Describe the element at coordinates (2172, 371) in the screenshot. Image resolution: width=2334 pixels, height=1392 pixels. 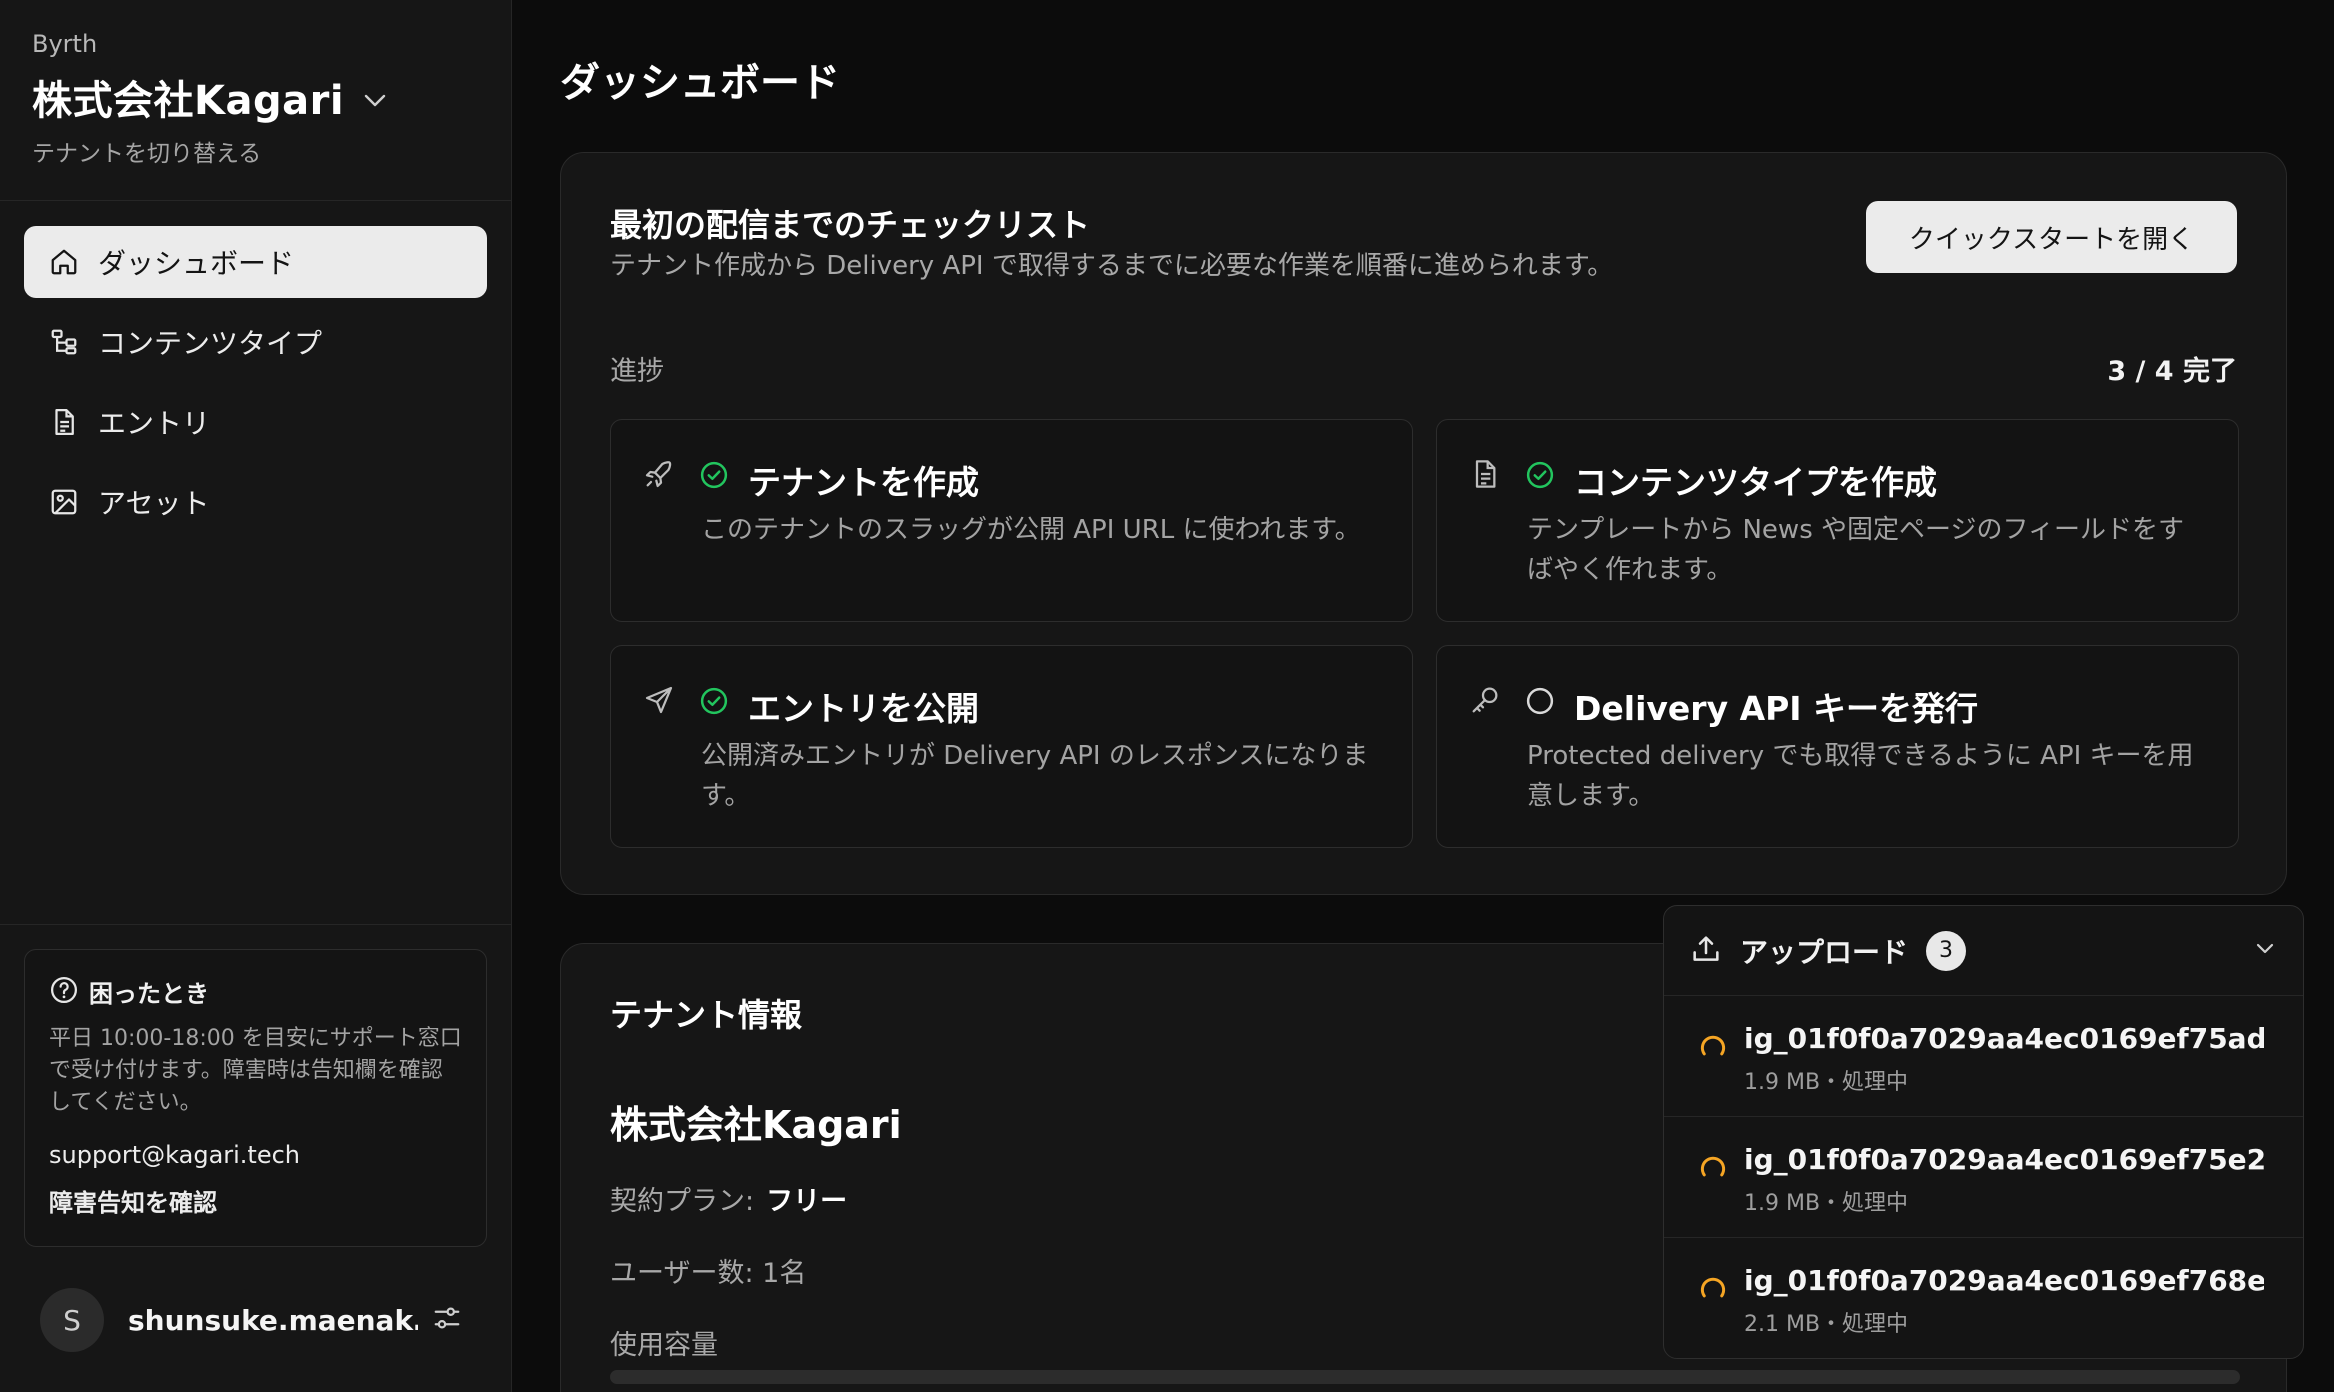
I see `progress-count: 3 / 4 完了` at that location.